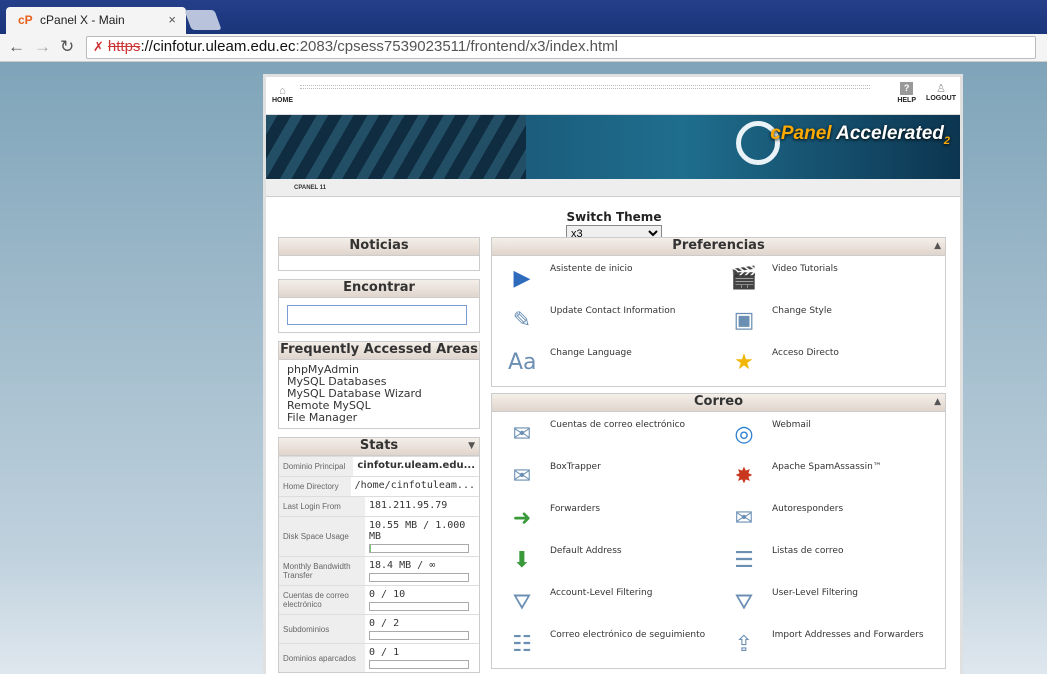 This screenshot has width=1047, height=681. I want to click on shortcut-globe: ◎ Webmail, so click(829, 435).